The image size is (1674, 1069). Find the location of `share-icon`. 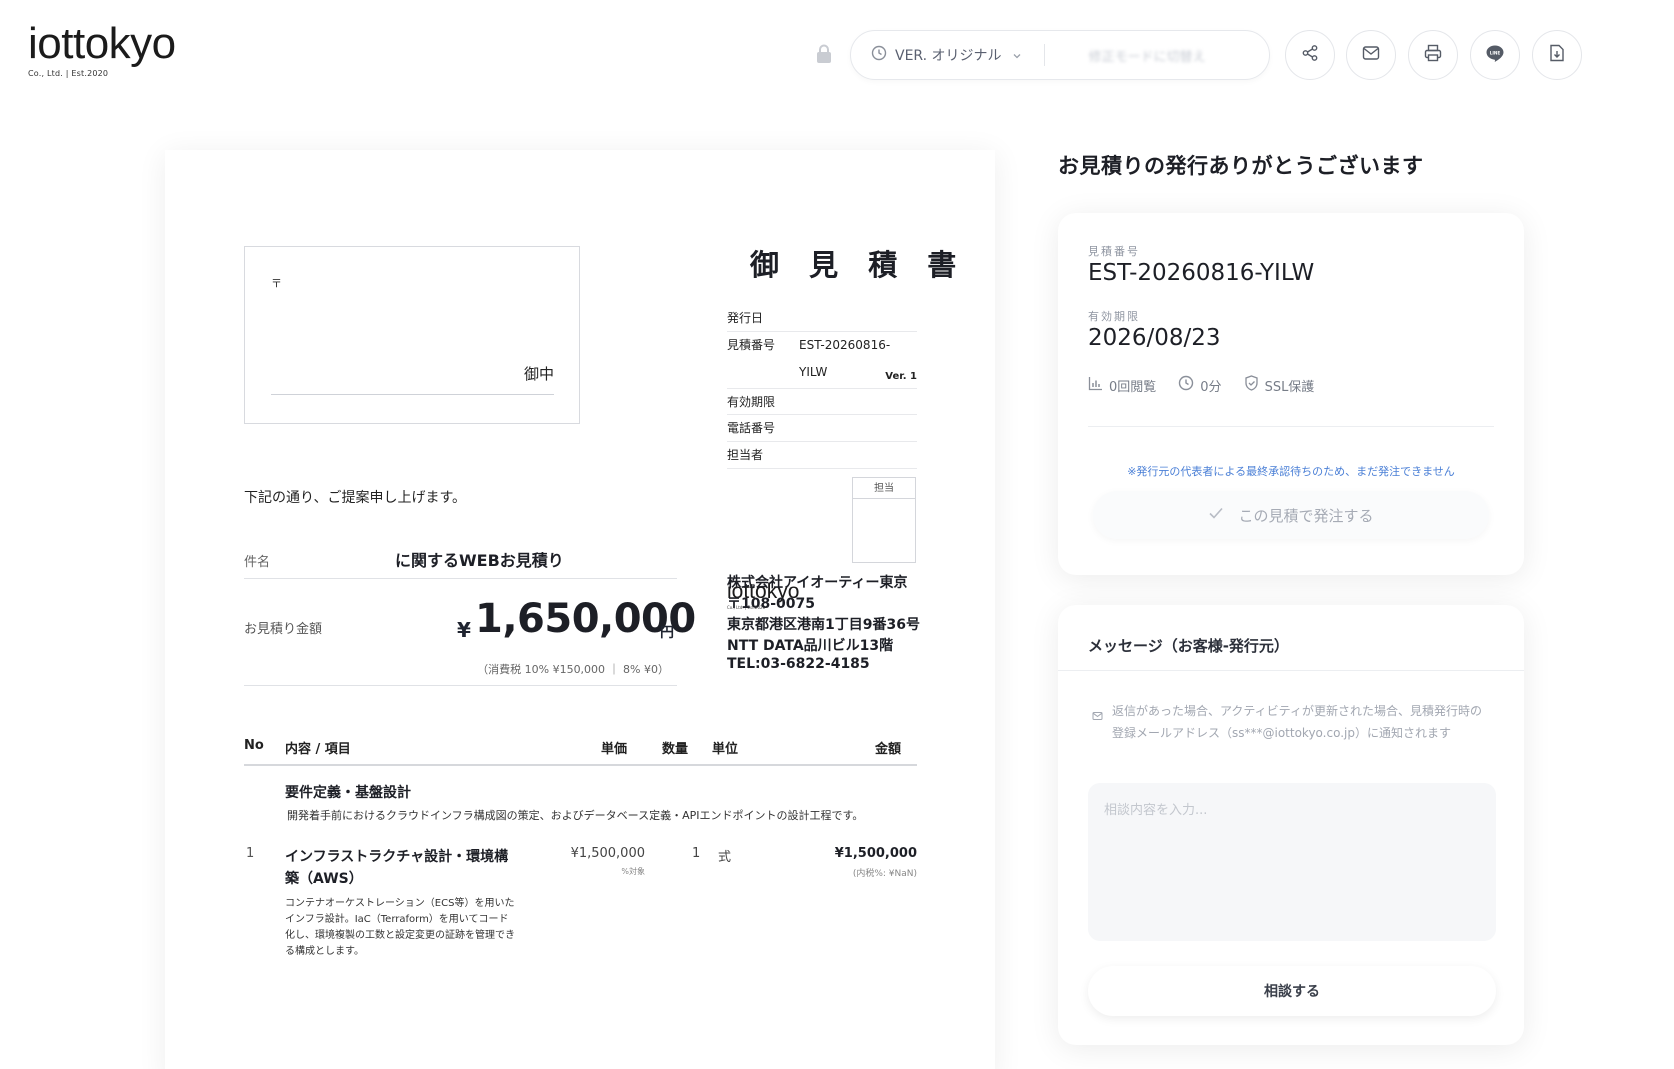

share-icon is located at coordinates (1310, 55).